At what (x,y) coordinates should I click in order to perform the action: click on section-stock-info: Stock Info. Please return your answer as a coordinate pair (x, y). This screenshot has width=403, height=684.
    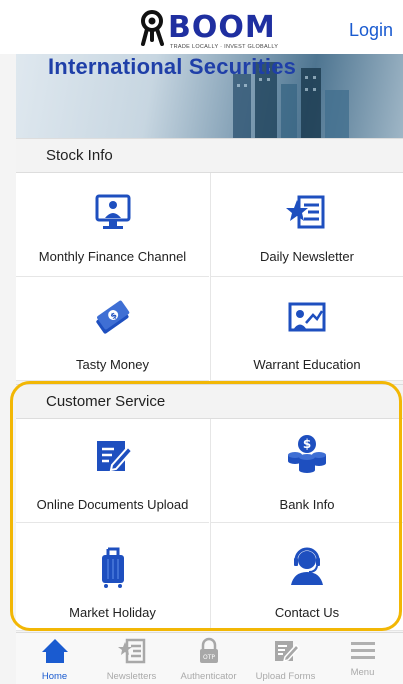
    Looking at the image, I should click on (209, 155).